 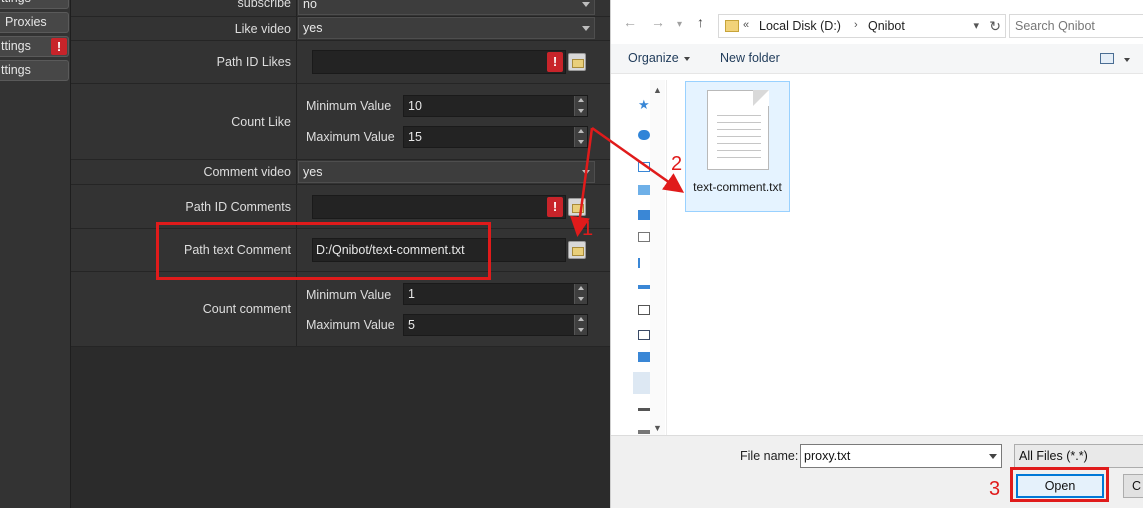 I want to click on row-like-video: Like video yes, so click(x=340, y=29).